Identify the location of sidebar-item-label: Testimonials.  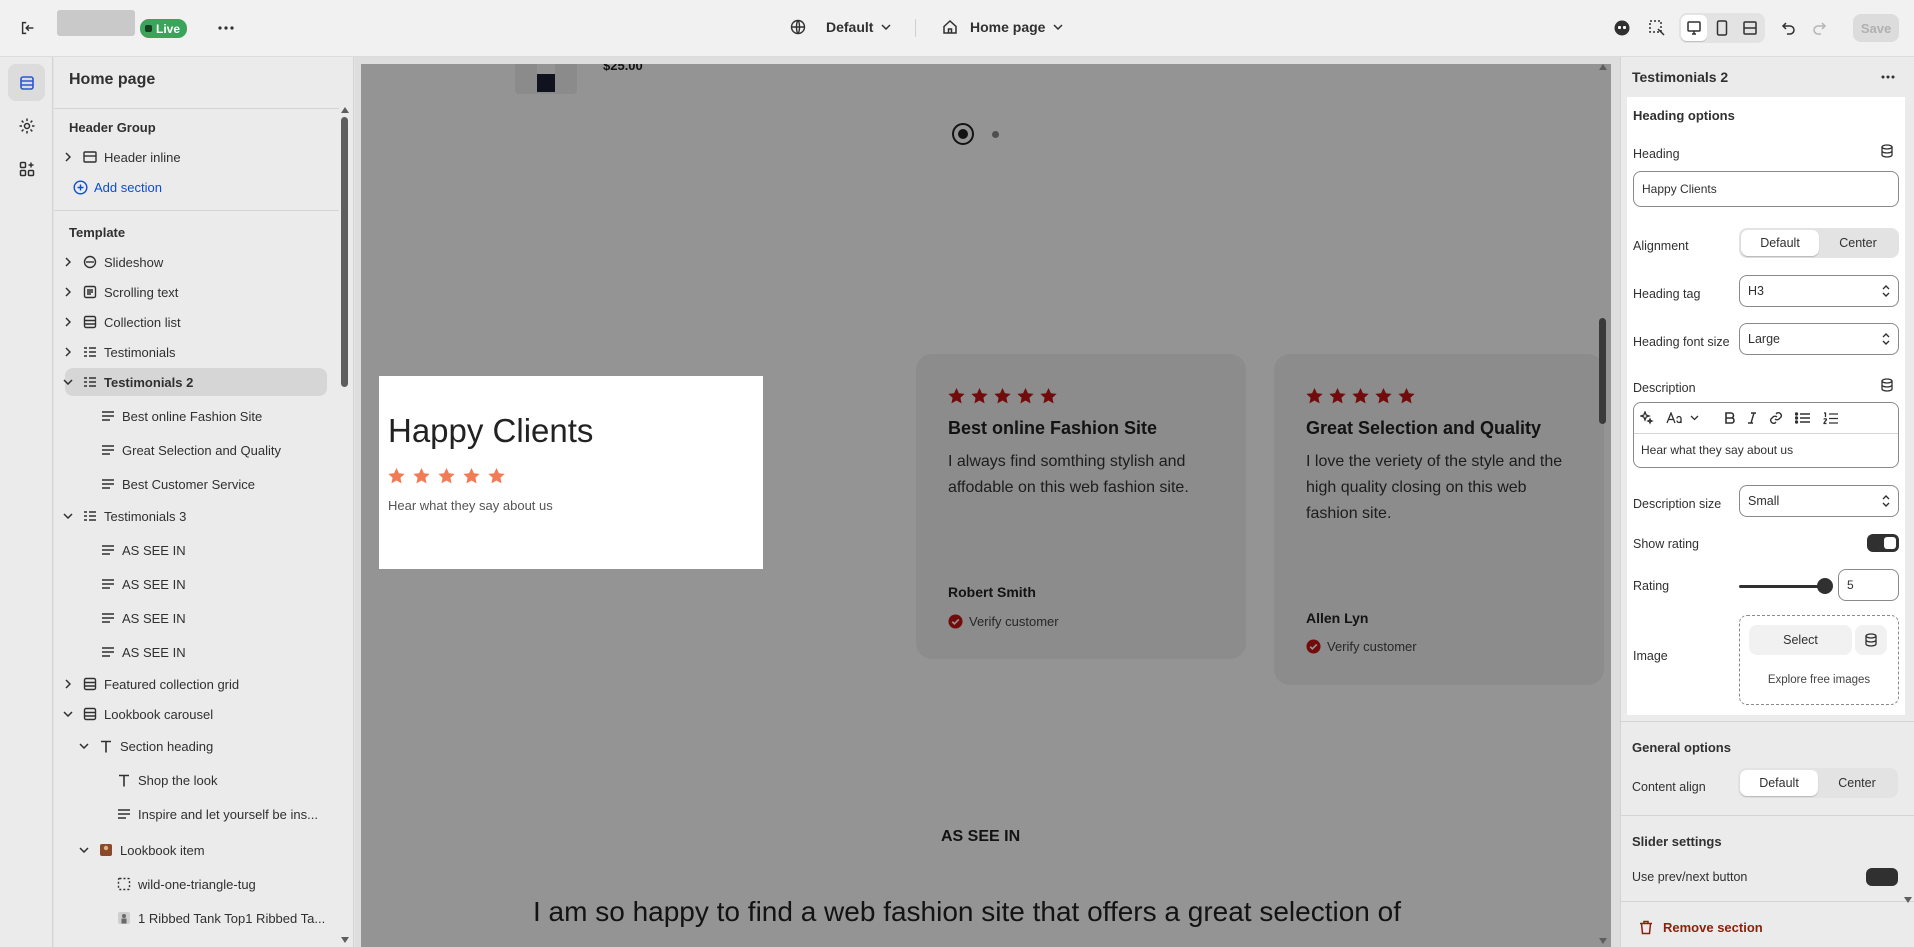
(140, 352).